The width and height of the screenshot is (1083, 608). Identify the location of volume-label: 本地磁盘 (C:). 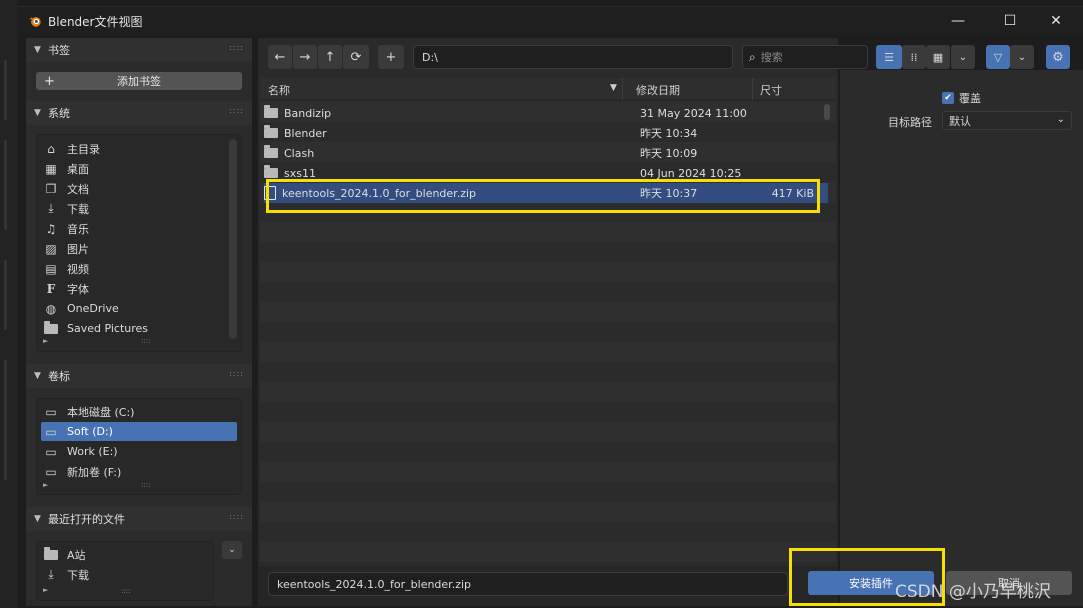
(101, 412).